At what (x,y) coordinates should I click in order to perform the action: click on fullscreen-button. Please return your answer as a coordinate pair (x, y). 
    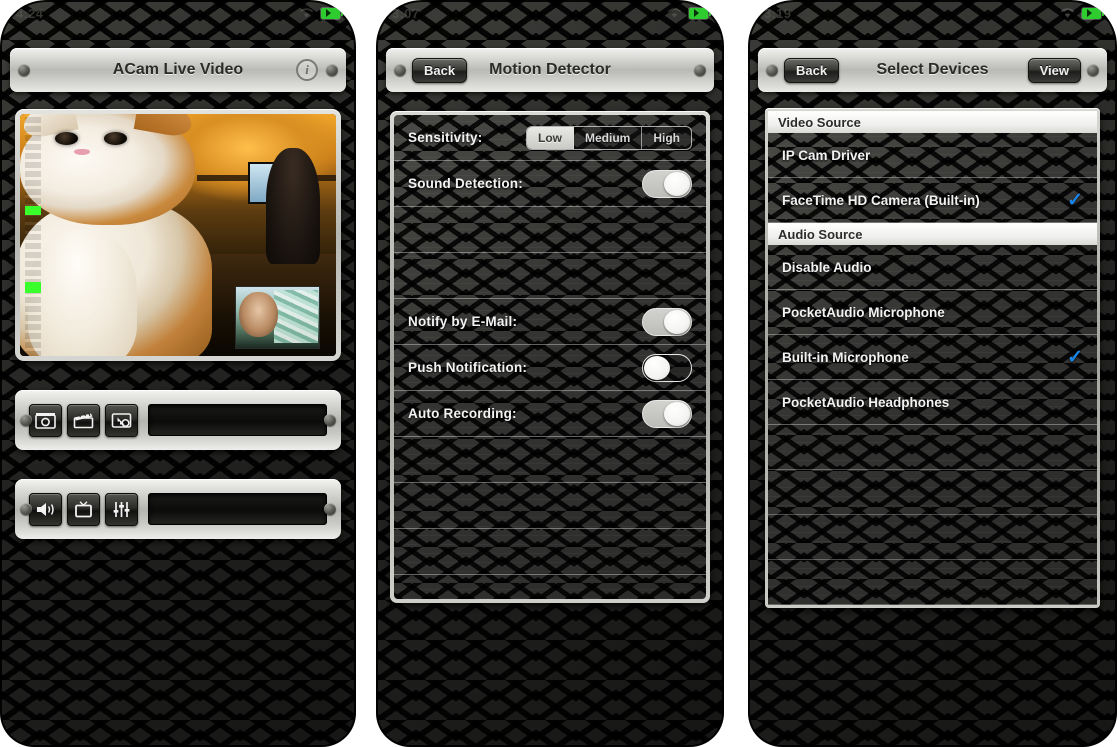
    Looking at the image, I should click on (83, 509).